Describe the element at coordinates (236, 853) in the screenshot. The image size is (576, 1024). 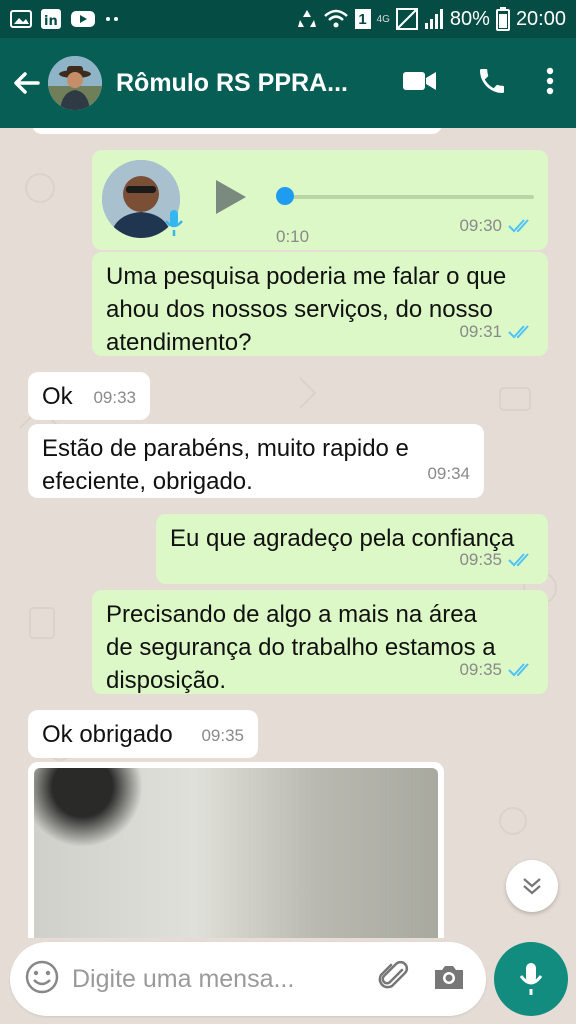
I see `image-thumbnail` at that location.